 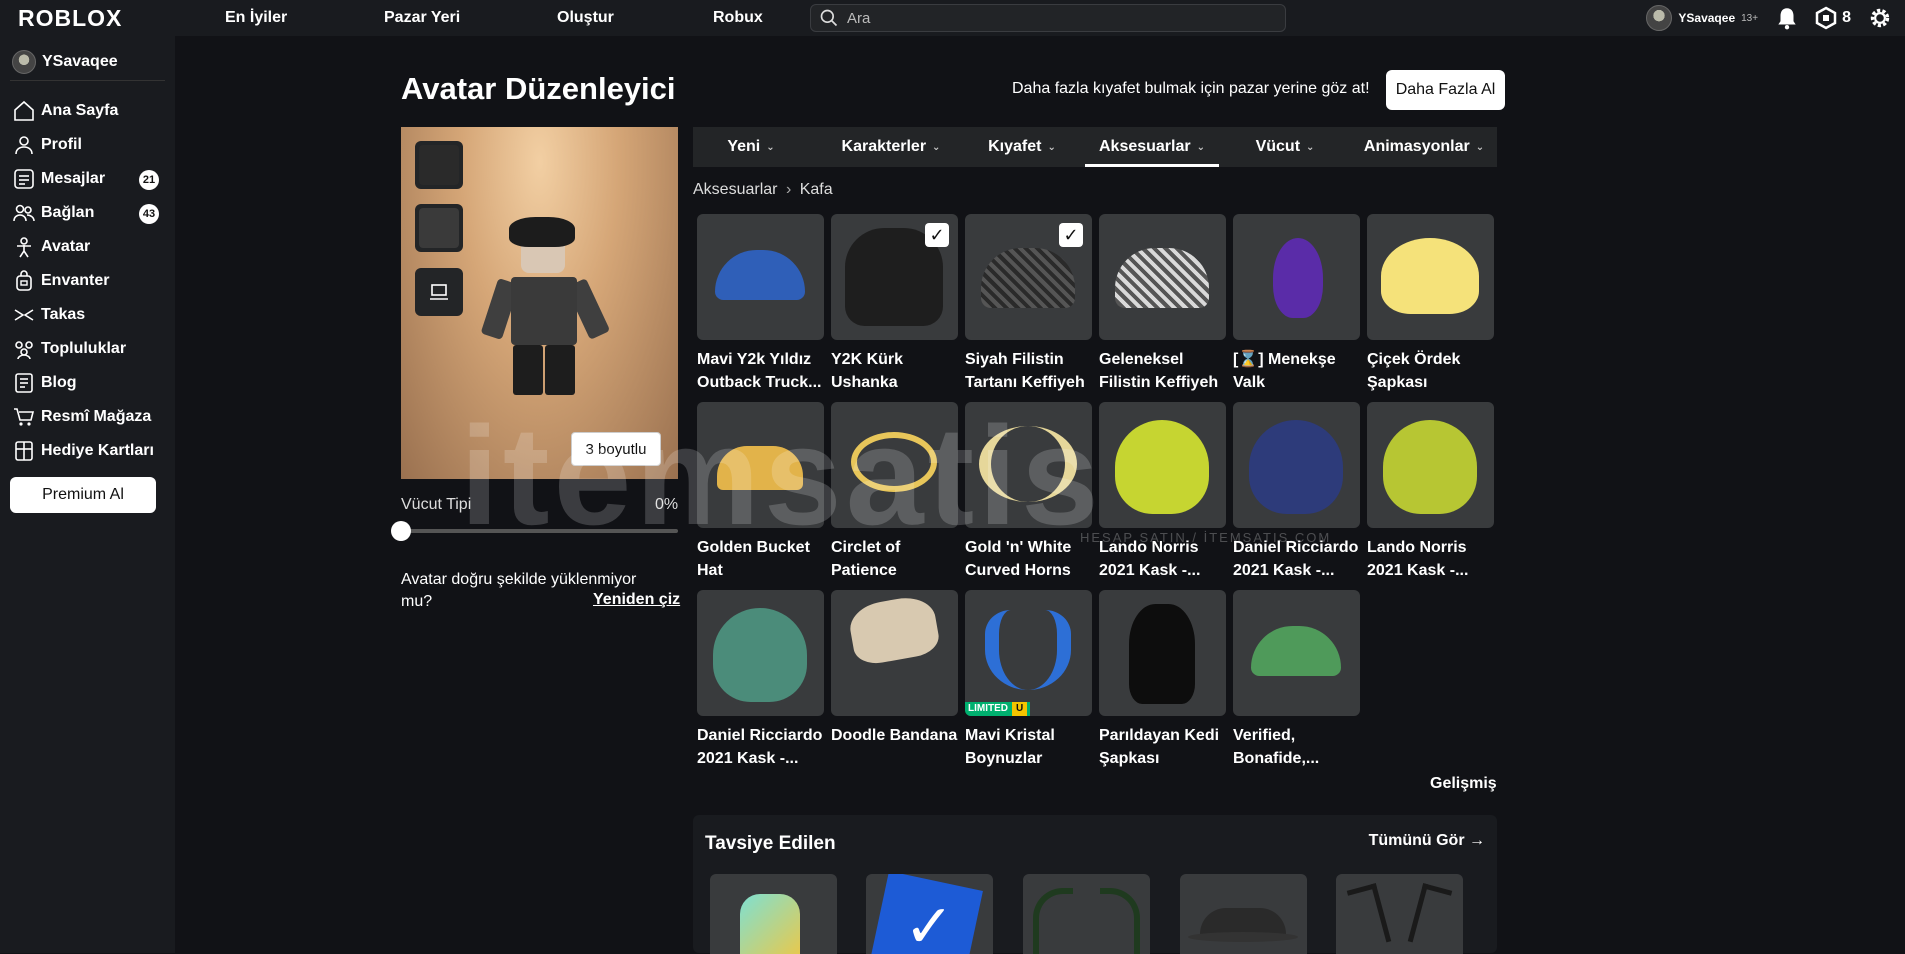 What do you see at coordinates (751, 147) in the screenshot?
I see `tab-new: Yeni ⌄` at bounding box center [751, 147].